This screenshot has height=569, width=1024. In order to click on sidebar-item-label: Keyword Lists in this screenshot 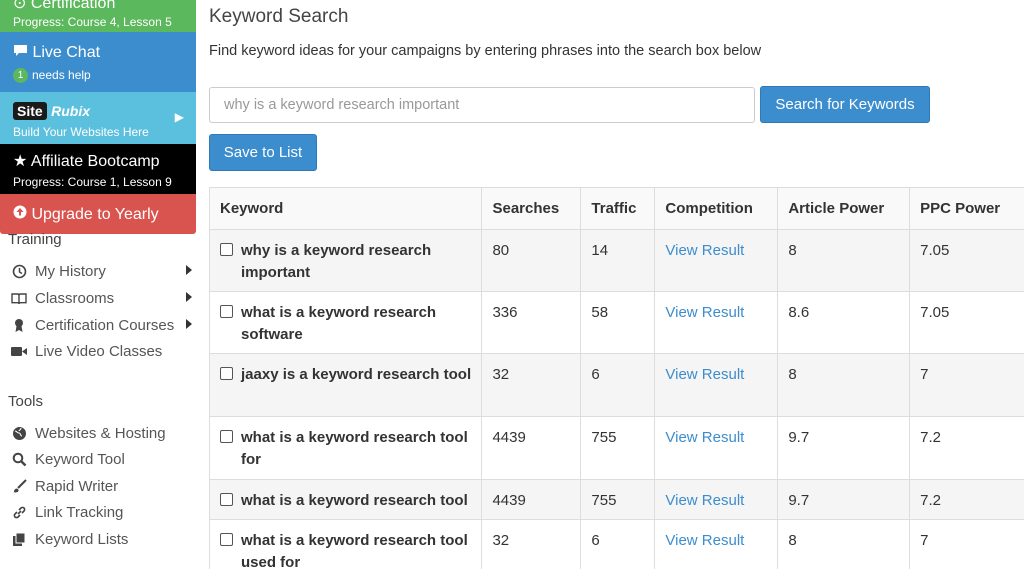, I will do `click(82, 539)`.